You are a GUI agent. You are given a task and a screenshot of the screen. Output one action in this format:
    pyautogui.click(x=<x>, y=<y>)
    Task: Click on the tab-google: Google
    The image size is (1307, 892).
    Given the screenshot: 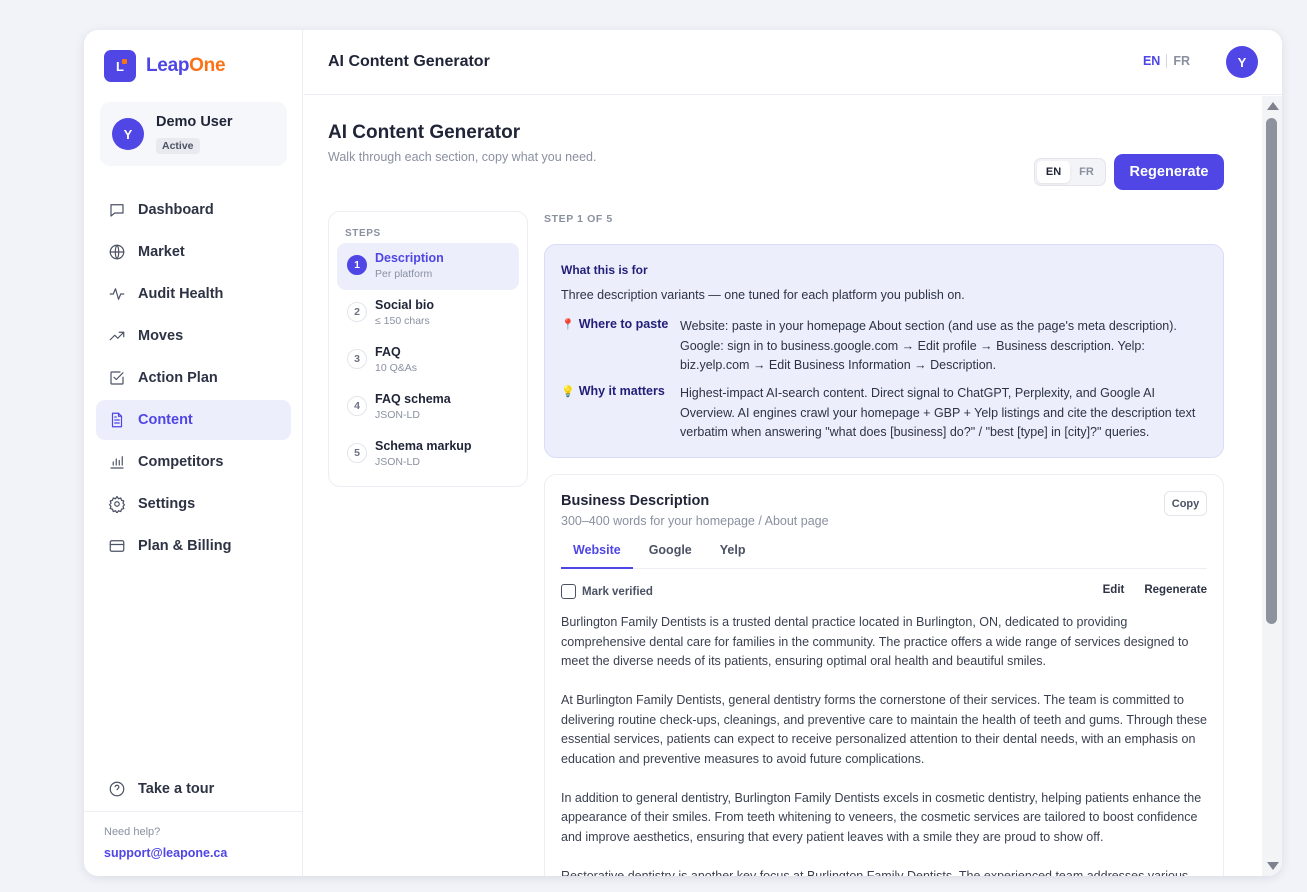 What is the action you would take?
    pyautogui.click(x=670, y=553)
    